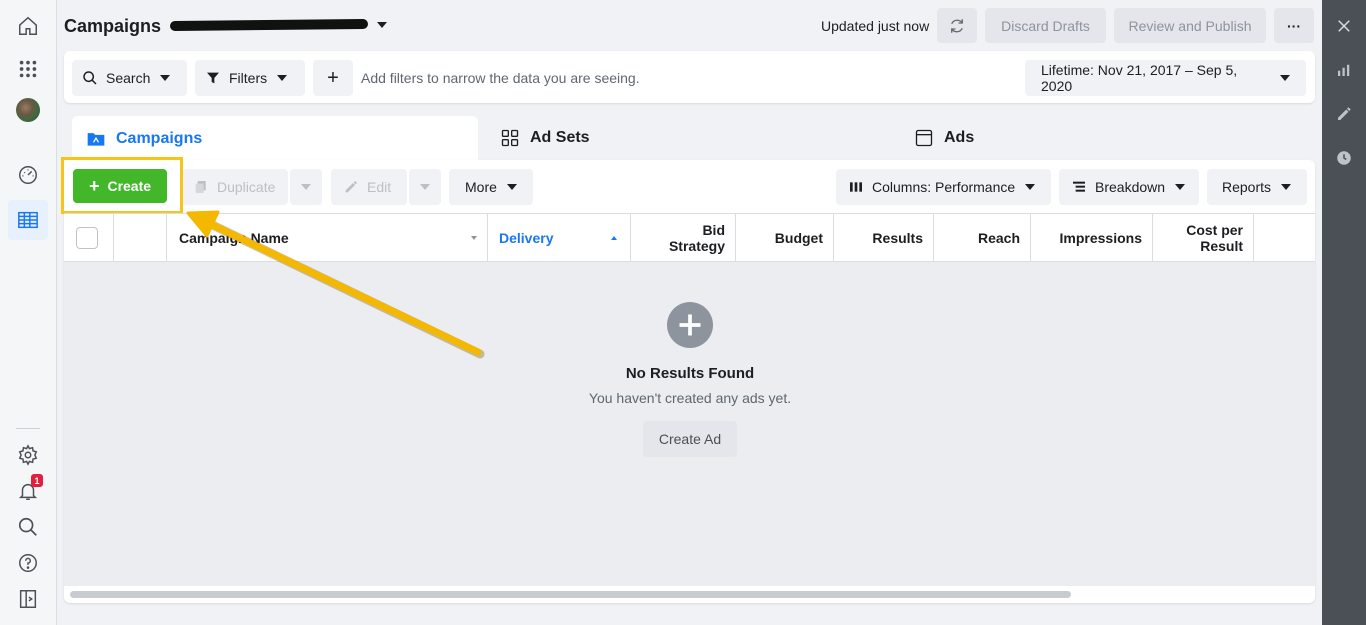 The height and width of the screenshot is (625, 1366). What do you see at coordinates (696, 245) in the screenshot?
I see `column-label: Strategy` at bounding box center [696, 245].